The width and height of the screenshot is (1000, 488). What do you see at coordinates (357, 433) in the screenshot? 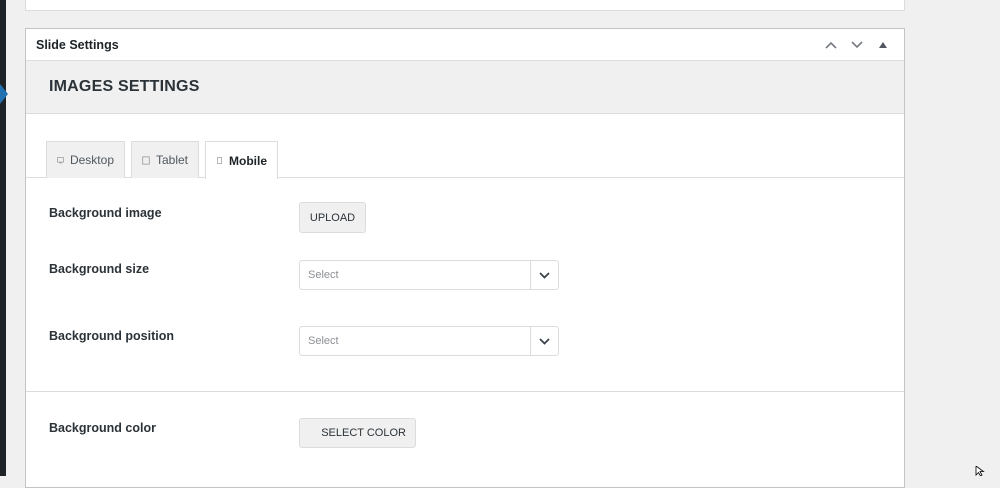
I see `select-color-button: SELECT COLOR` at bounding box center [357, 433].